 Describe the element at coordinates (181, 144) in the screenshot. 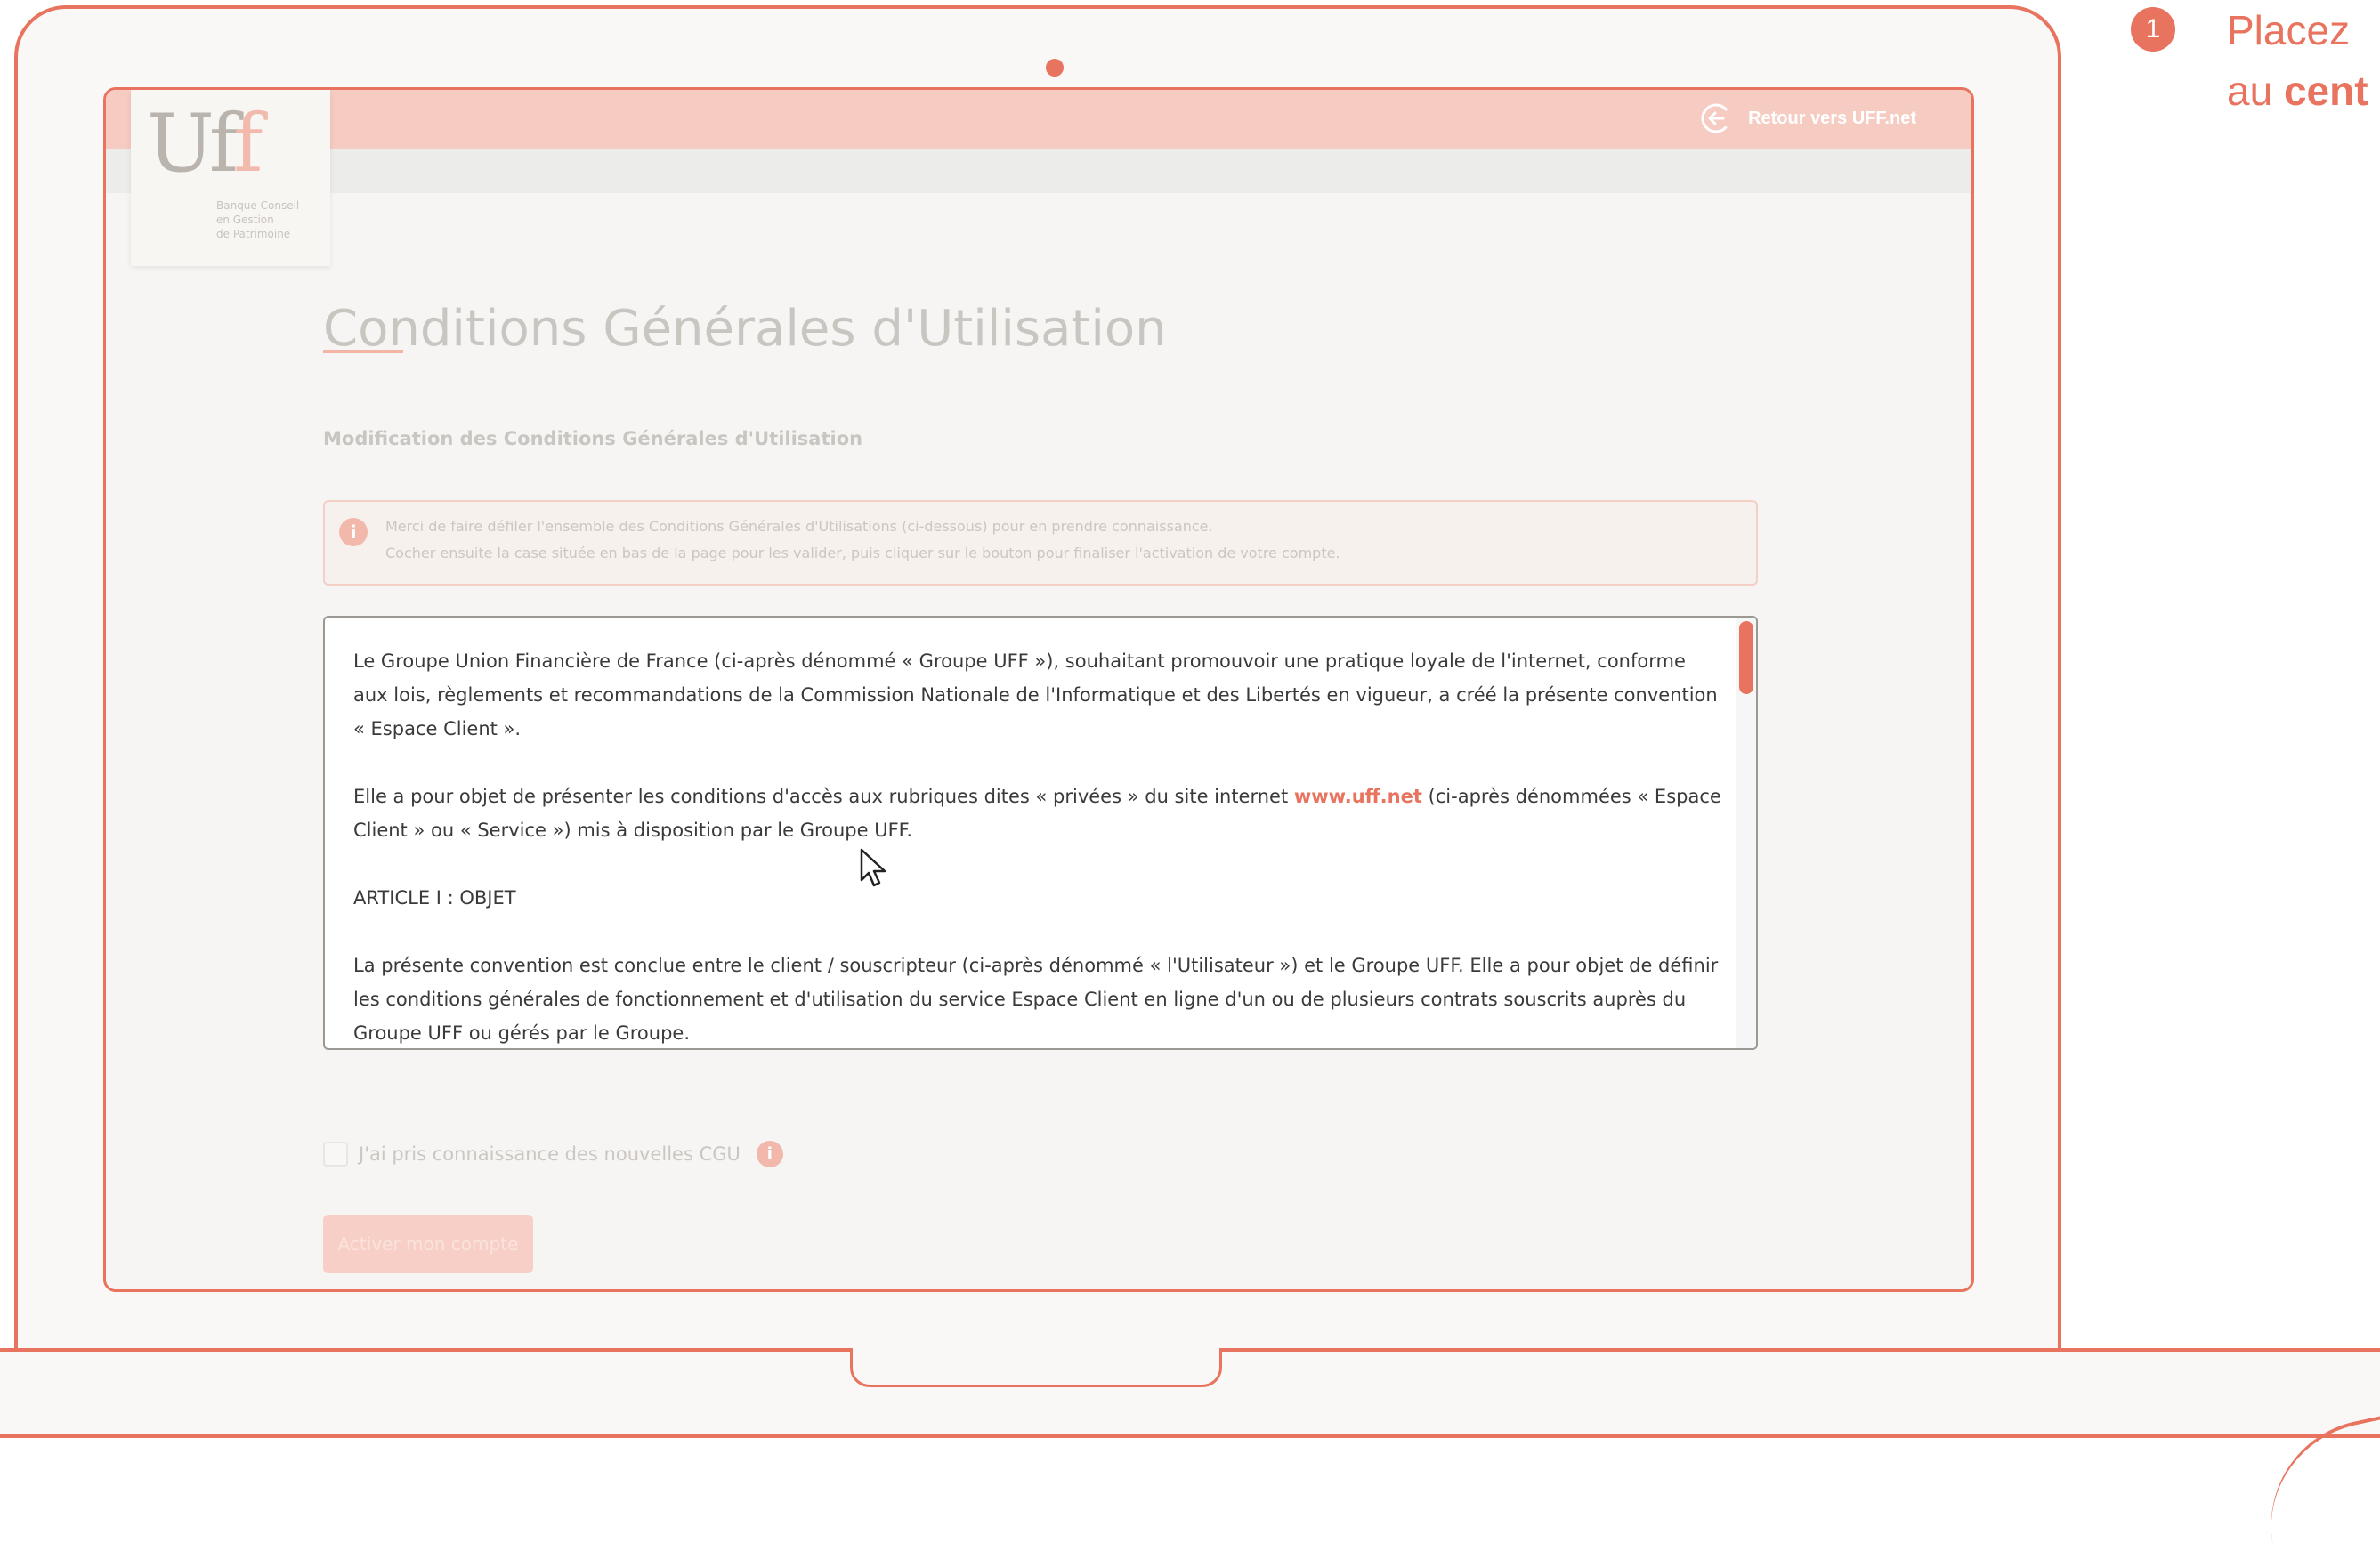

I see `logo-letter-u: U` at that location.